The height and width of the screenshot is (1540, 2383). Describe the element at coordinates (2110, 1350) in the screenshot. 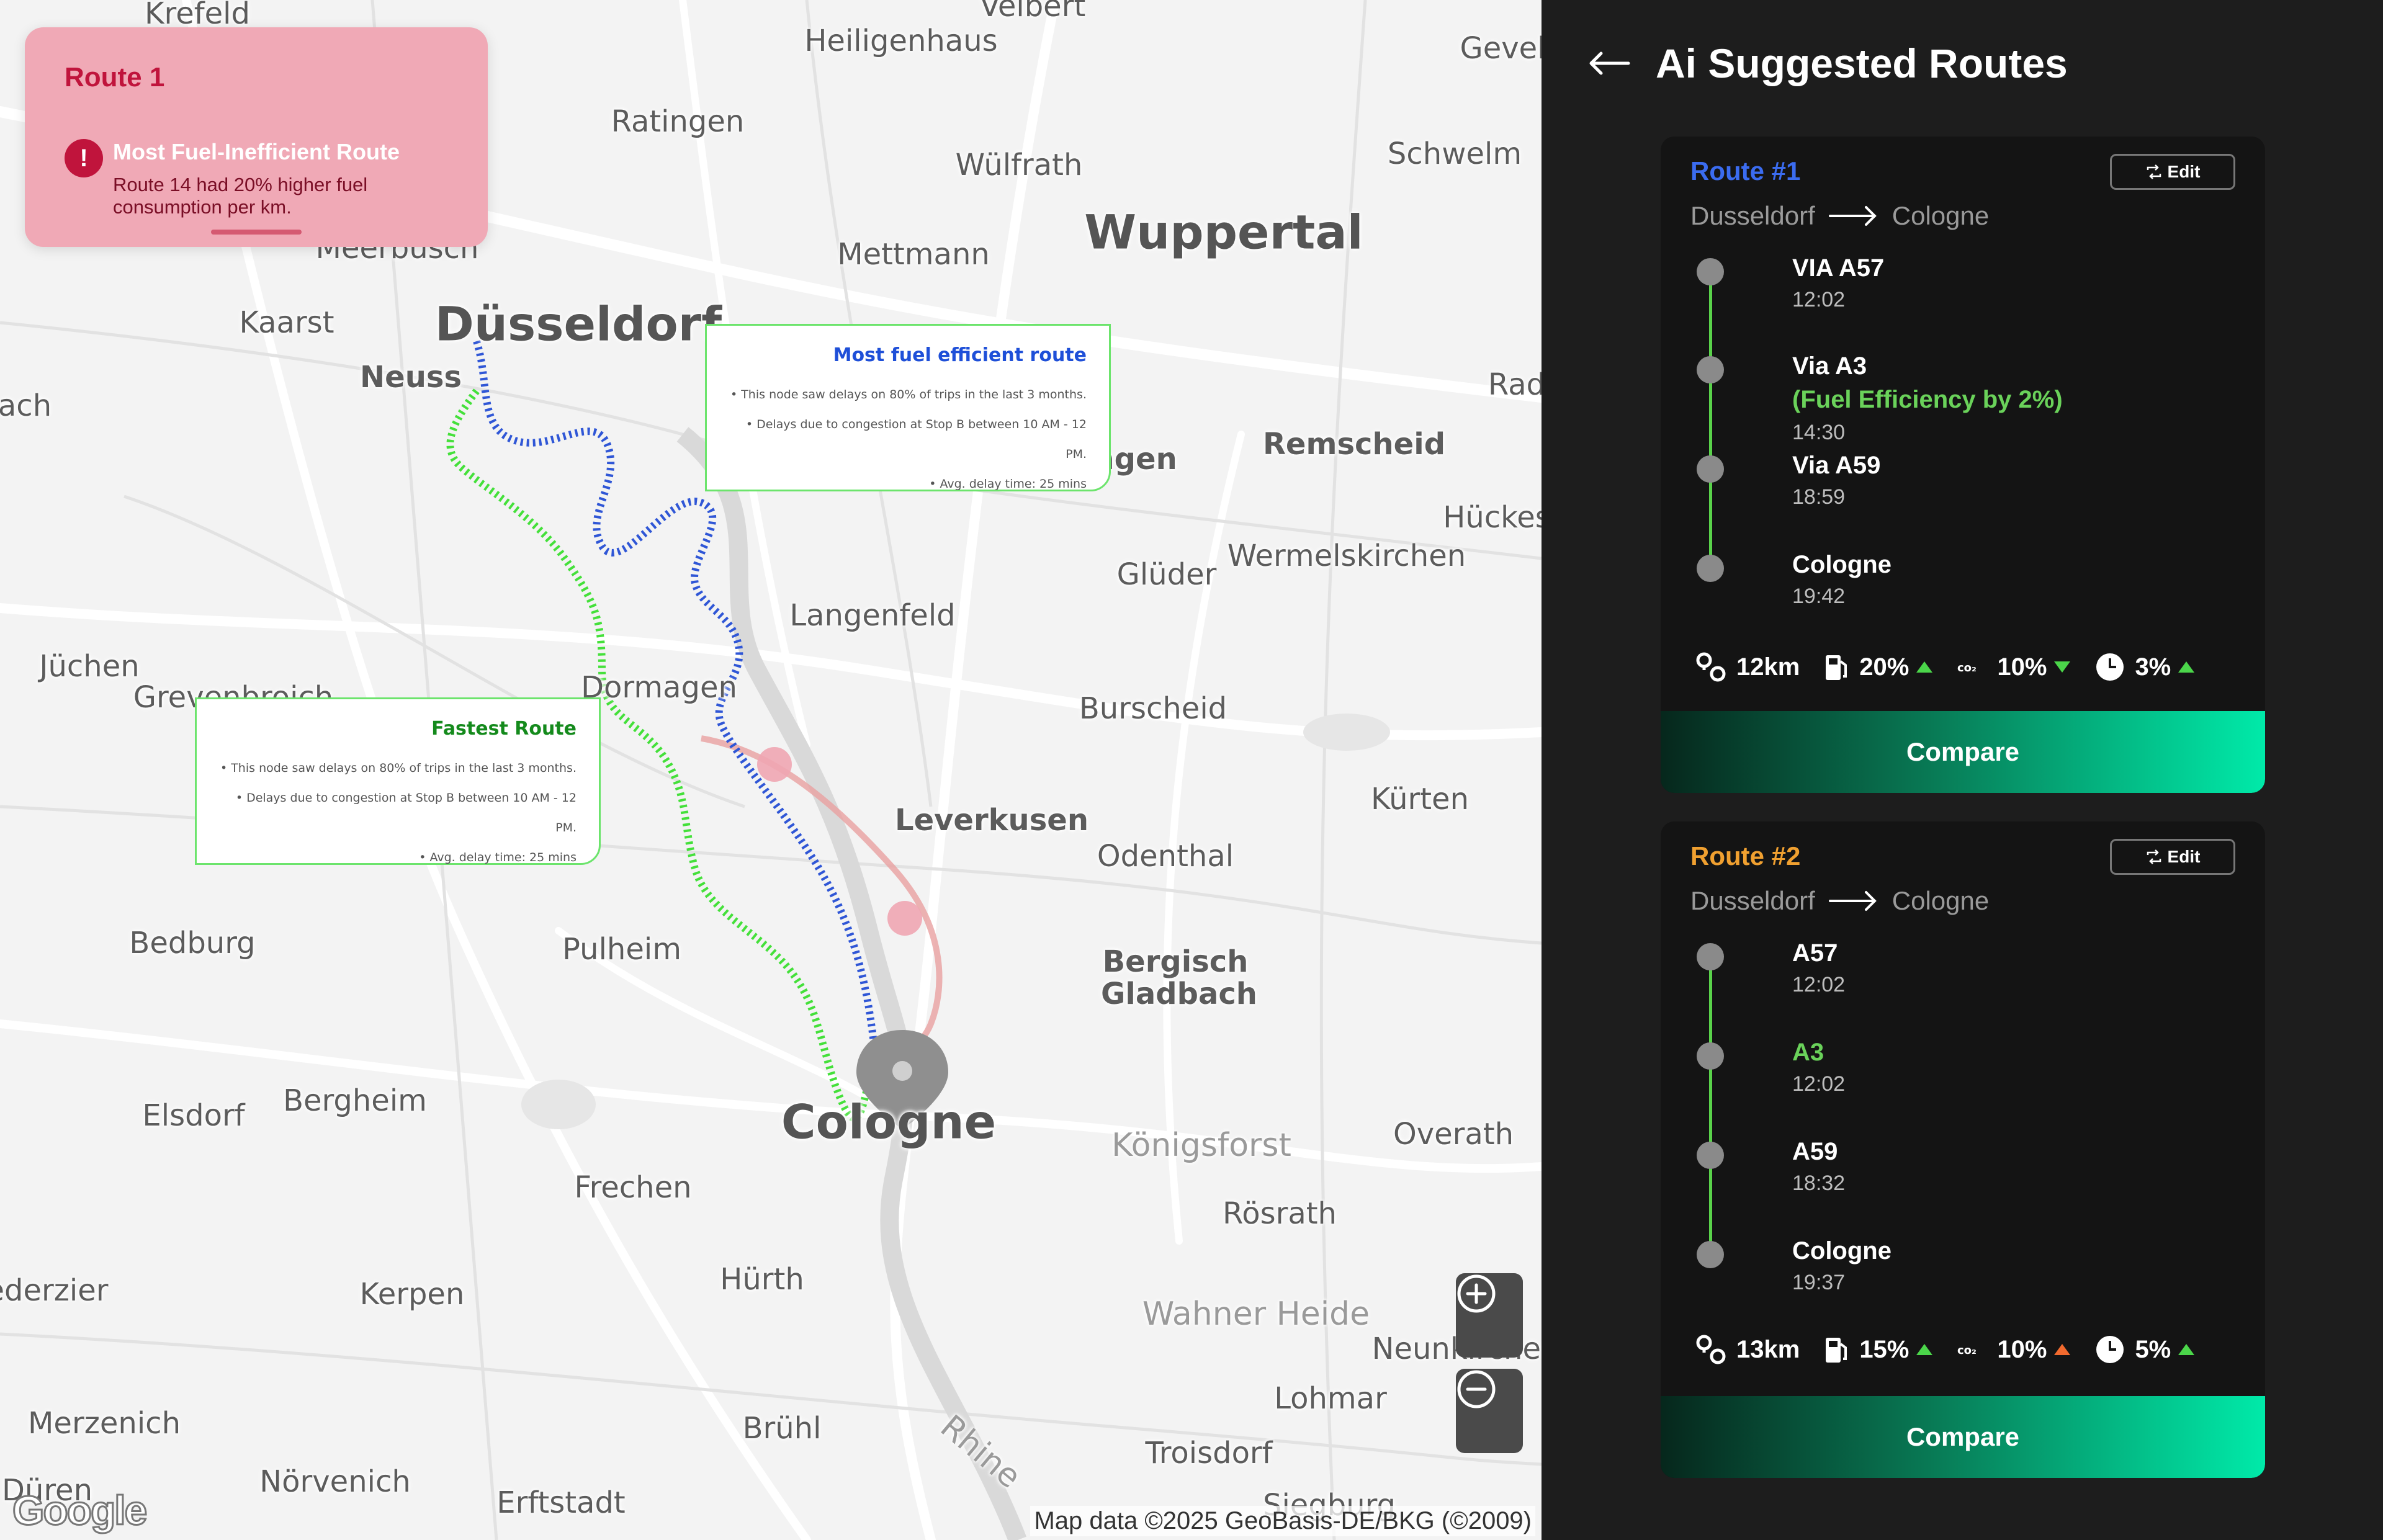

I see `clock-icon` at that location.